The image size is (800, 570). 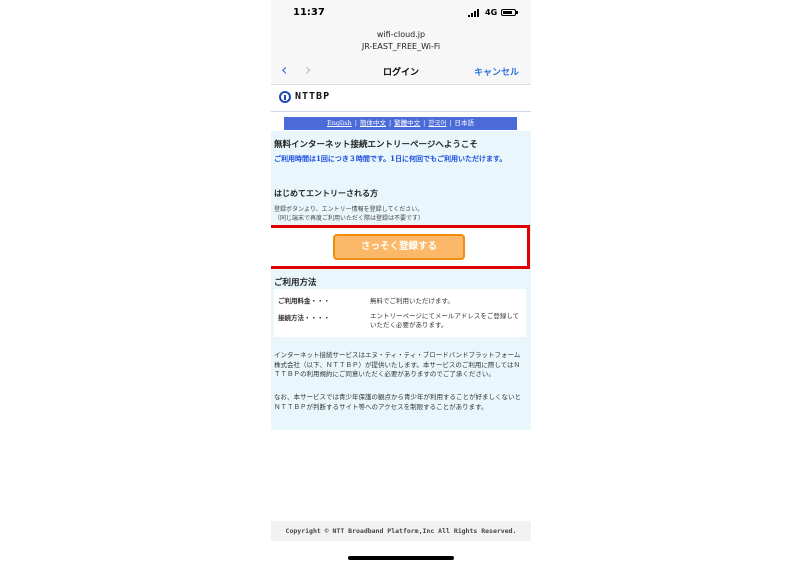 What do you see at coordinates (295, 283) in the screenshot?
I see `usage-heading: ご利用方法` at bounding box center [295, 283].